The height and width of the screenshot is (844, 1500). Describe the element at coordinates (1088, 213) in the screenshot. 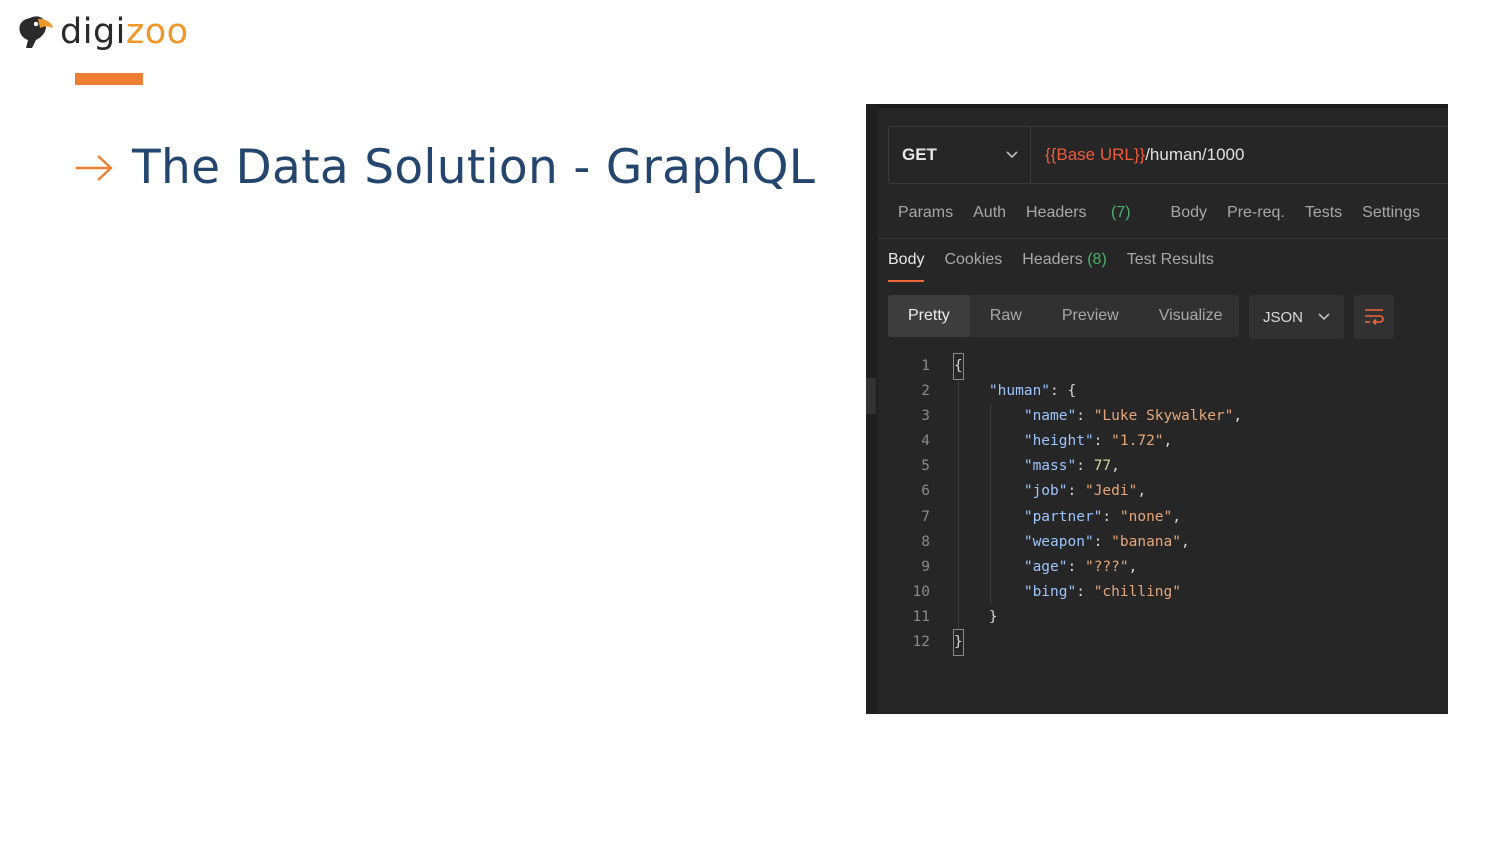

I see `tab-headers: Headers (7)` at that location.